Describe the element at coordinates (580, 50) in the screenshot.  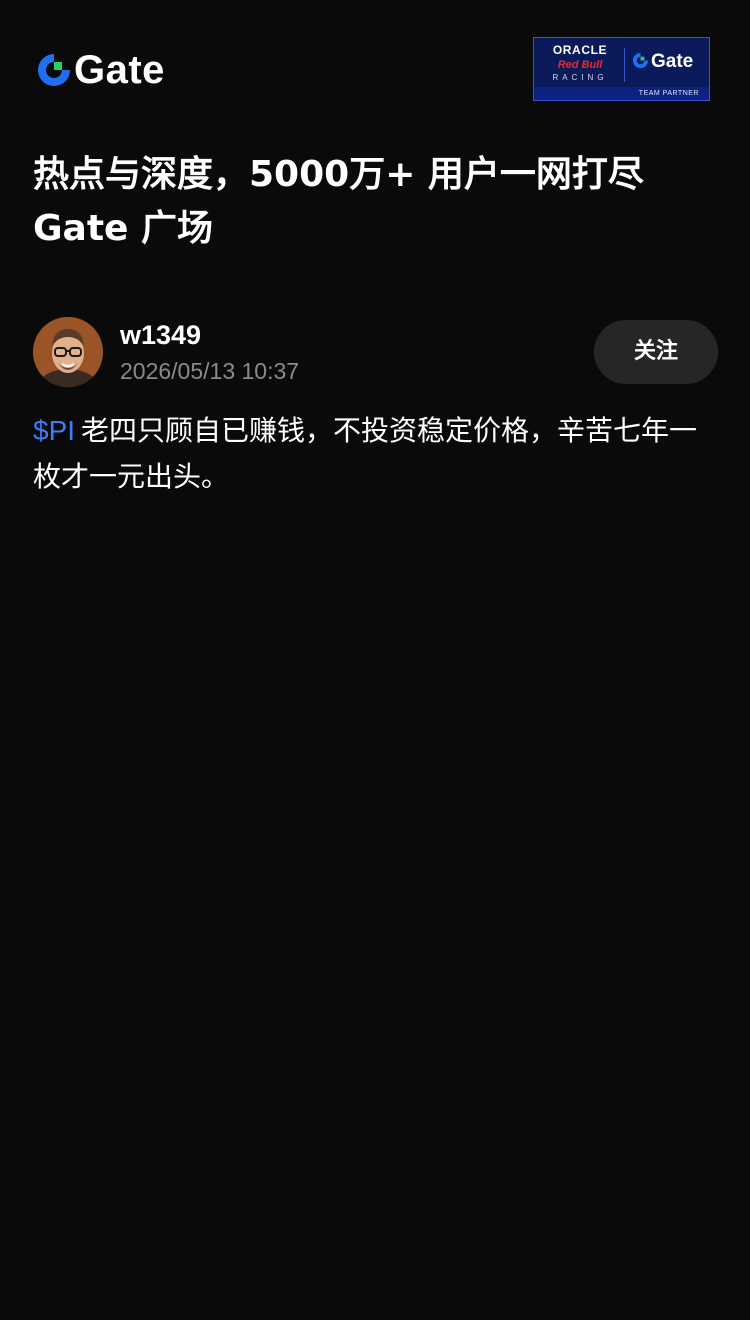
I see `badge-oracle-text: ORACLE` at that location.